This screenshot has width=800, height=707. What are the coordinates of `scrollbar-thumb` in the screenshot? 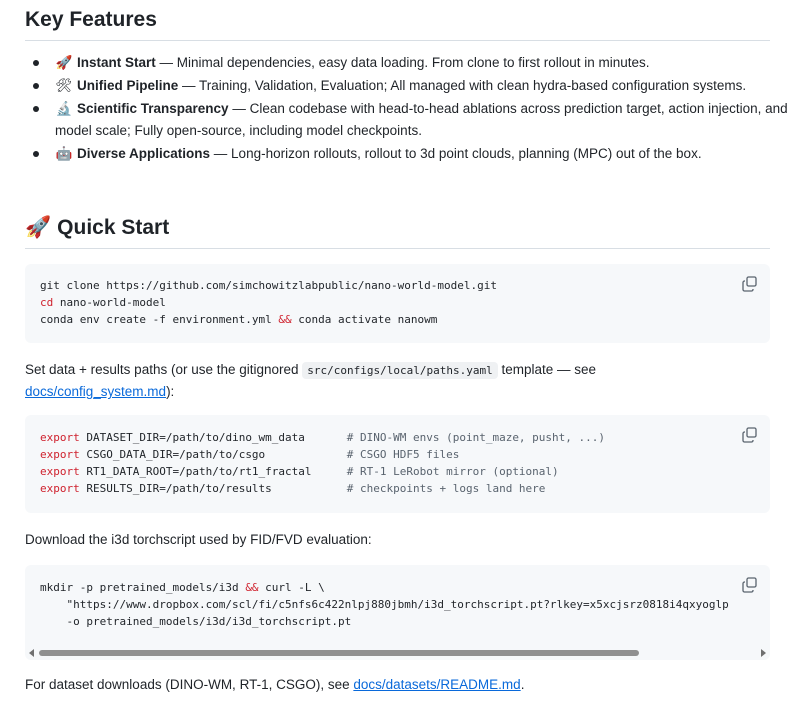 It's located at (339, 653).